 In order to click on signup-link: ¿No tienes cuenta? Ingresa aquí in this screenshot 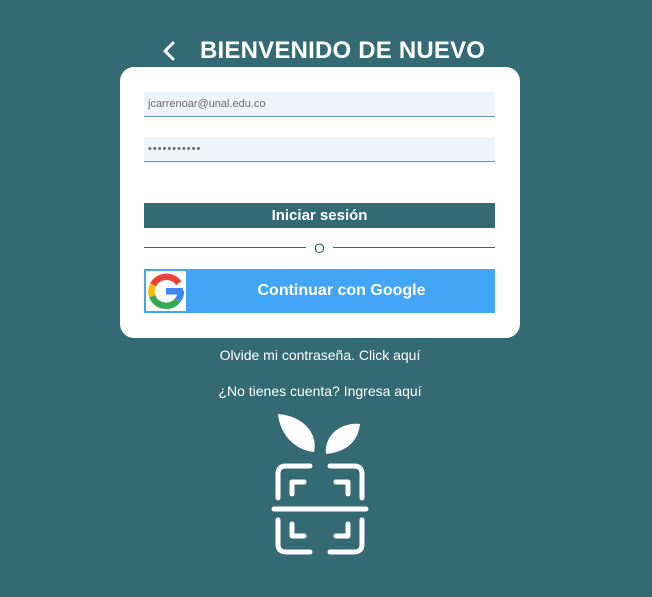, I will do `click(320, 391)`.